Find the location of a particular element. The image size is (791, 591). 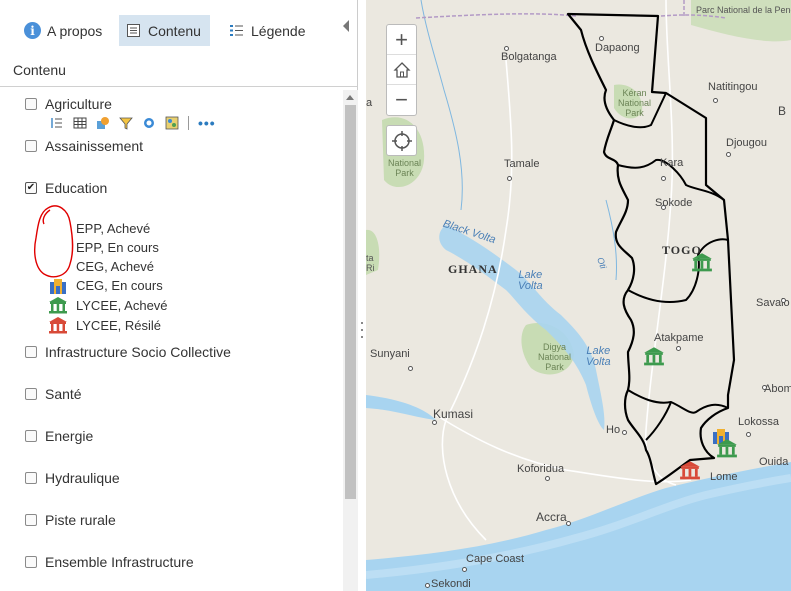

layer-education: ✔ Education is located at coordinates (66, 188).